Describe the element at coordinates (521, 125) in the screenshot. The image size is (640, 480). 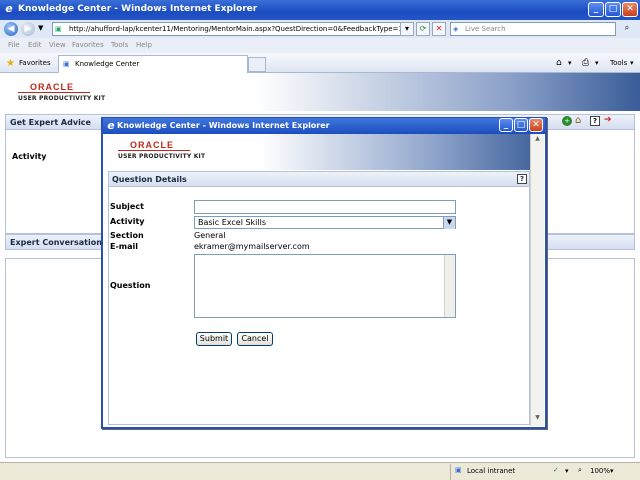
I see `popup-maximize-button: □` at that location.